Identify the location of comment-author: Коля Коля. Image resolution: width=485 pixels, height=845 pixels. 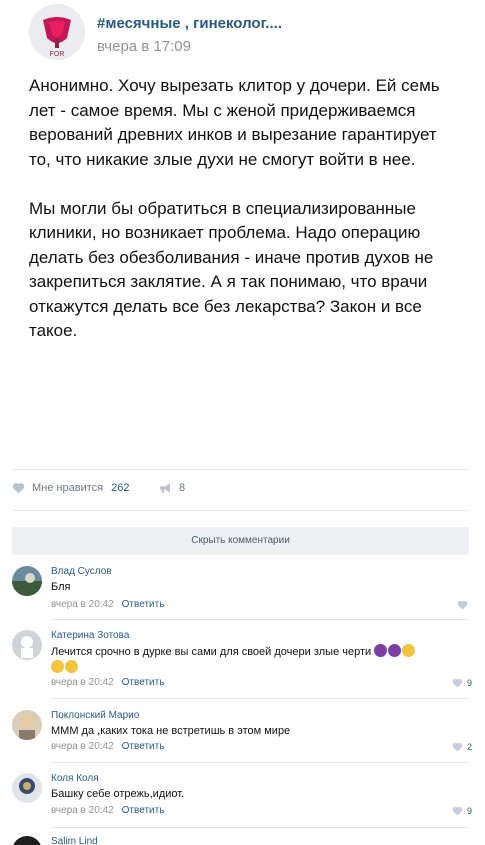
(75, 778).